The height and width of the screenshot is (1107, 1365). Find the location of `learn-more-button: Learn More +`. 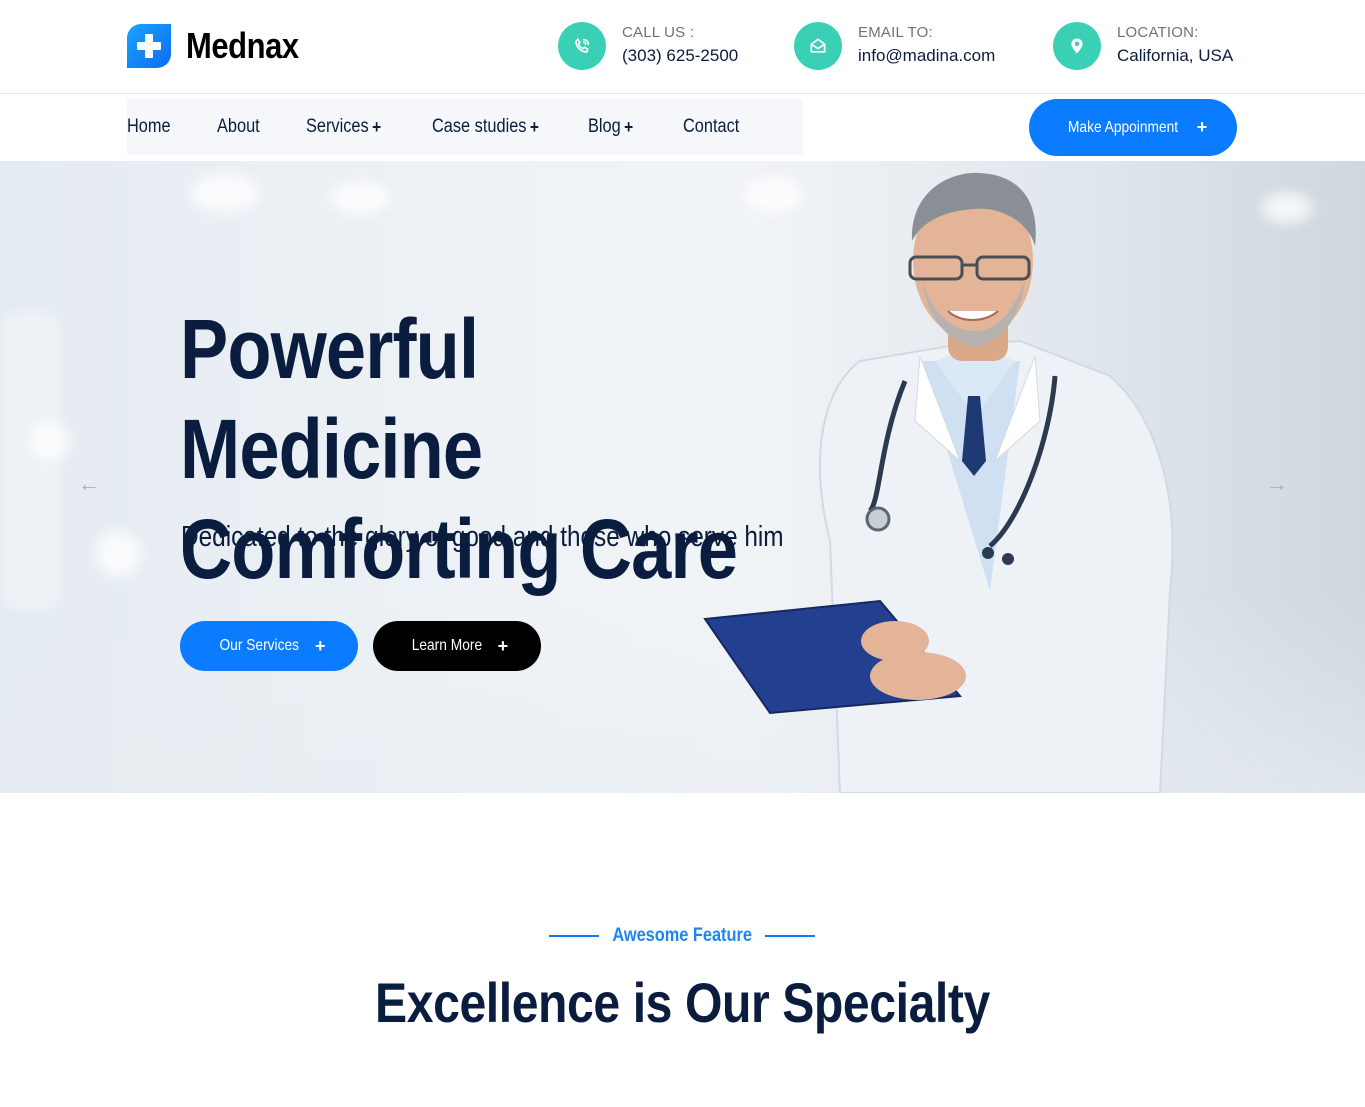

learn-more-button: Learn More + is located at coordinates (457, 646).